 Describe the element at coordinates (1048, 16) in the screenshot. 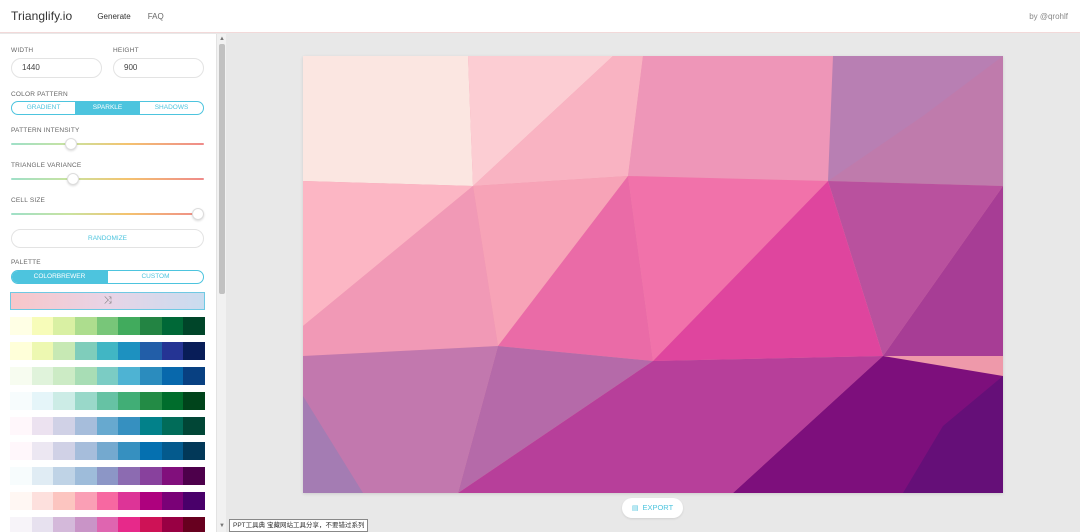

I see `author-byline: by @qrohlf` at that location.